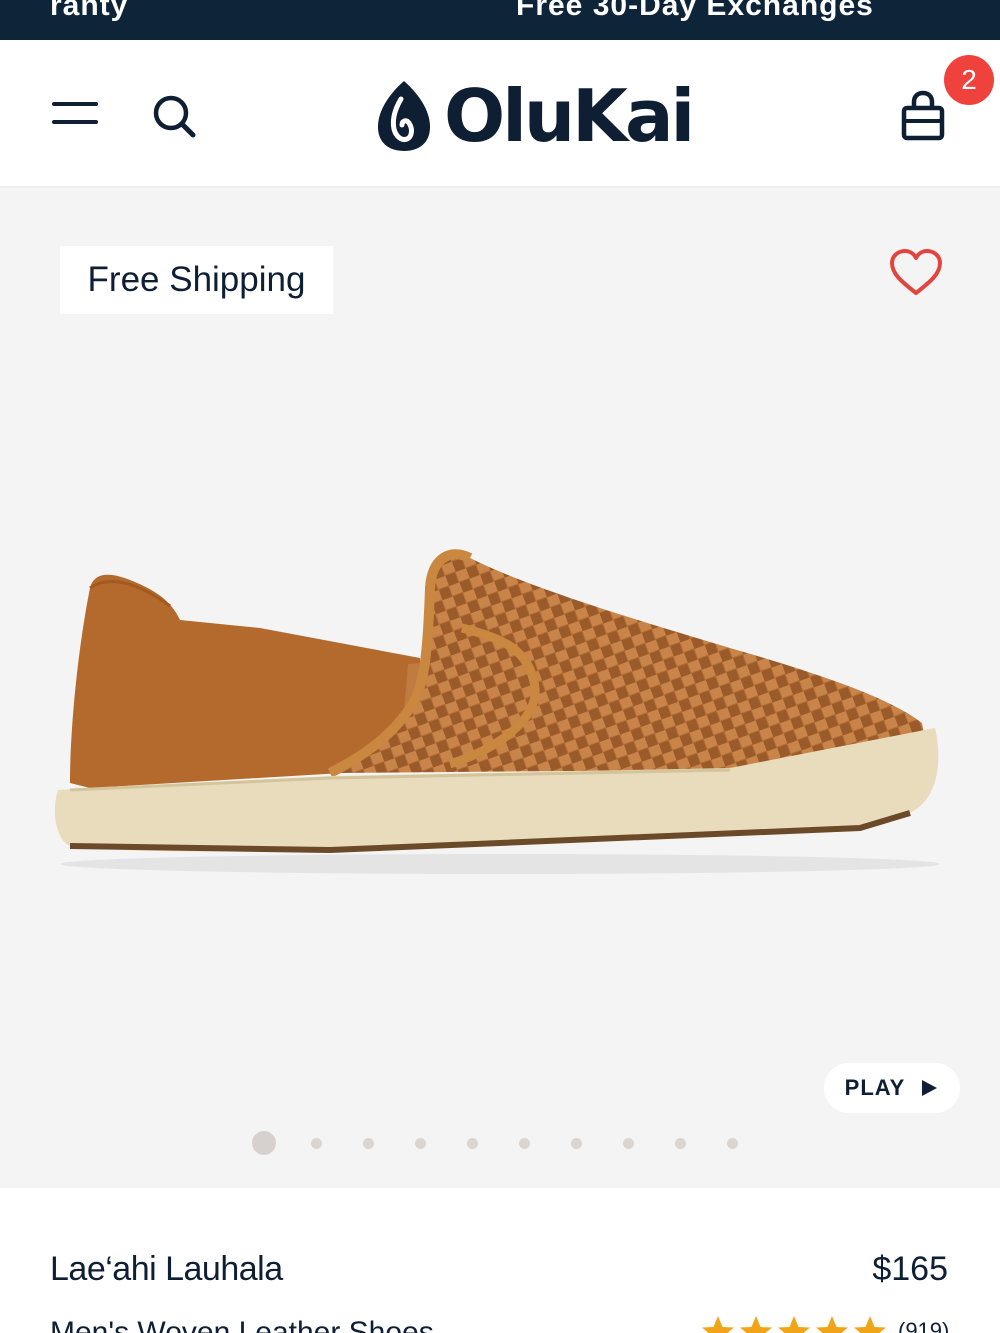  I want to click on shopping-bag-icon, so click(923, 115).